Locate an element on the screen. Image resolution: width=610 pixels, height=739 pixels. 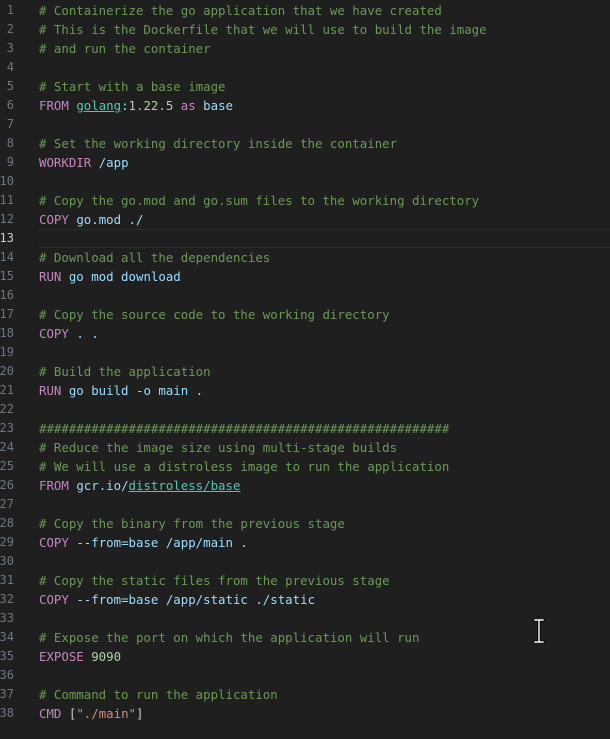
code-line: COPY . . is located at coordinates (324, 333).